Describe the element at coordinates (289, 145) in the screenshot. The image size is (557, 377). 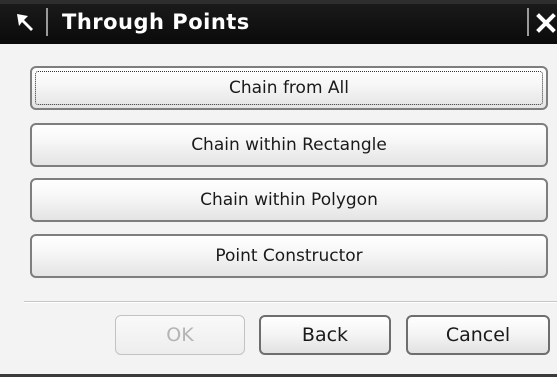
I see `chain-within-rectangle-button: Chain within Rectangle` at that location.